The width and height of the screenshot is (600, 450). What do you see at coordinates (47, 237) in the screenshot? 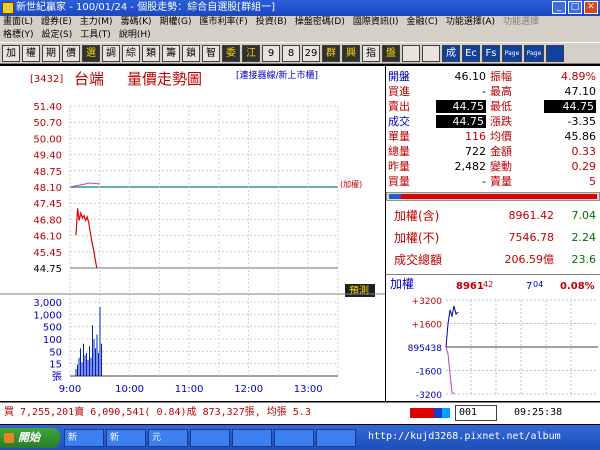
I see `price-tick-label: 46.10` at bounding box center [47, 237].